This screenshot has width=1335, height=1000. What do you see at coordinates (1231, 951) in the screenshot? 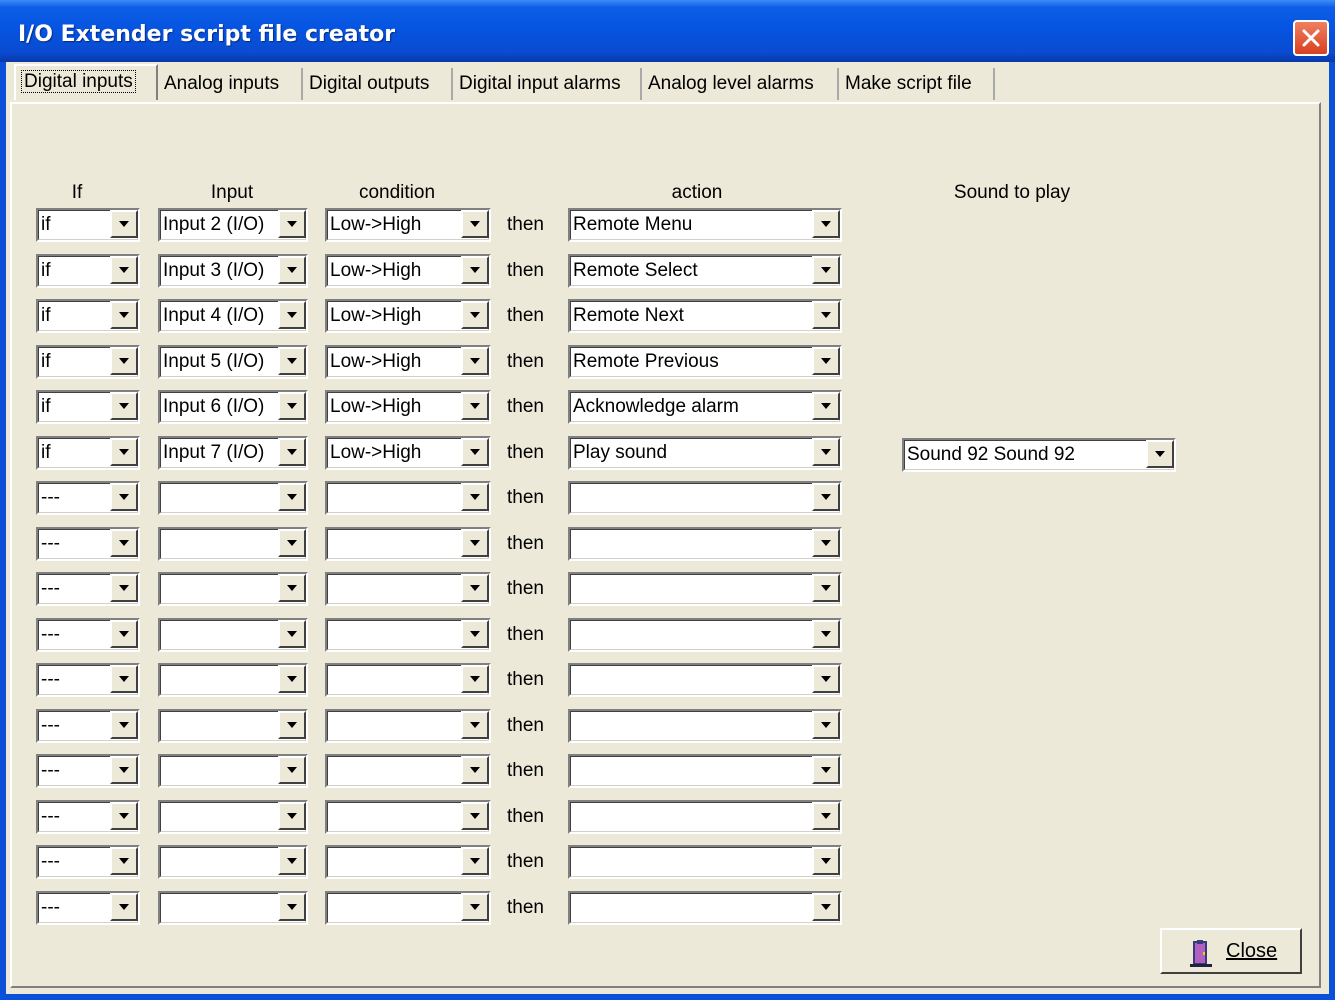
I see `close-button: Close` at bounding box center [1231, 951].